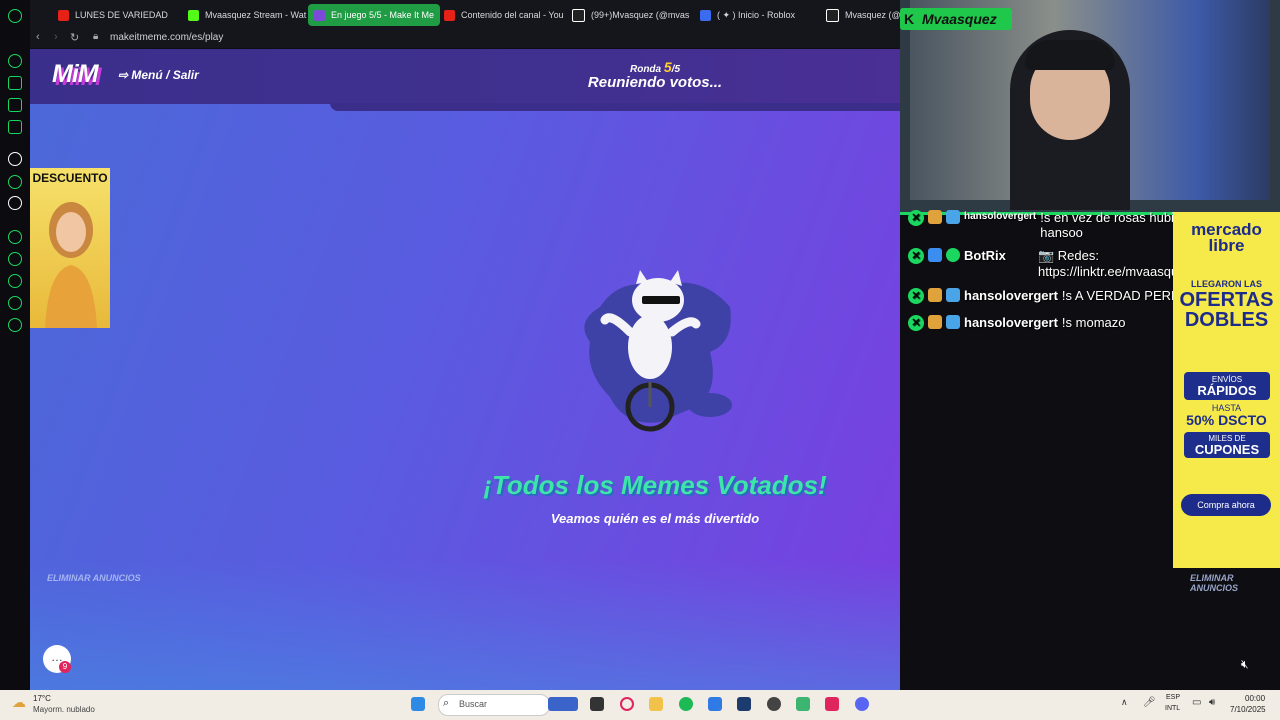 The width and height of the screenshot is (1280, 720). What do you see at coordinates (15, 679) in the screenshot?
I see `more-icon` at bounding box center [15, 679].